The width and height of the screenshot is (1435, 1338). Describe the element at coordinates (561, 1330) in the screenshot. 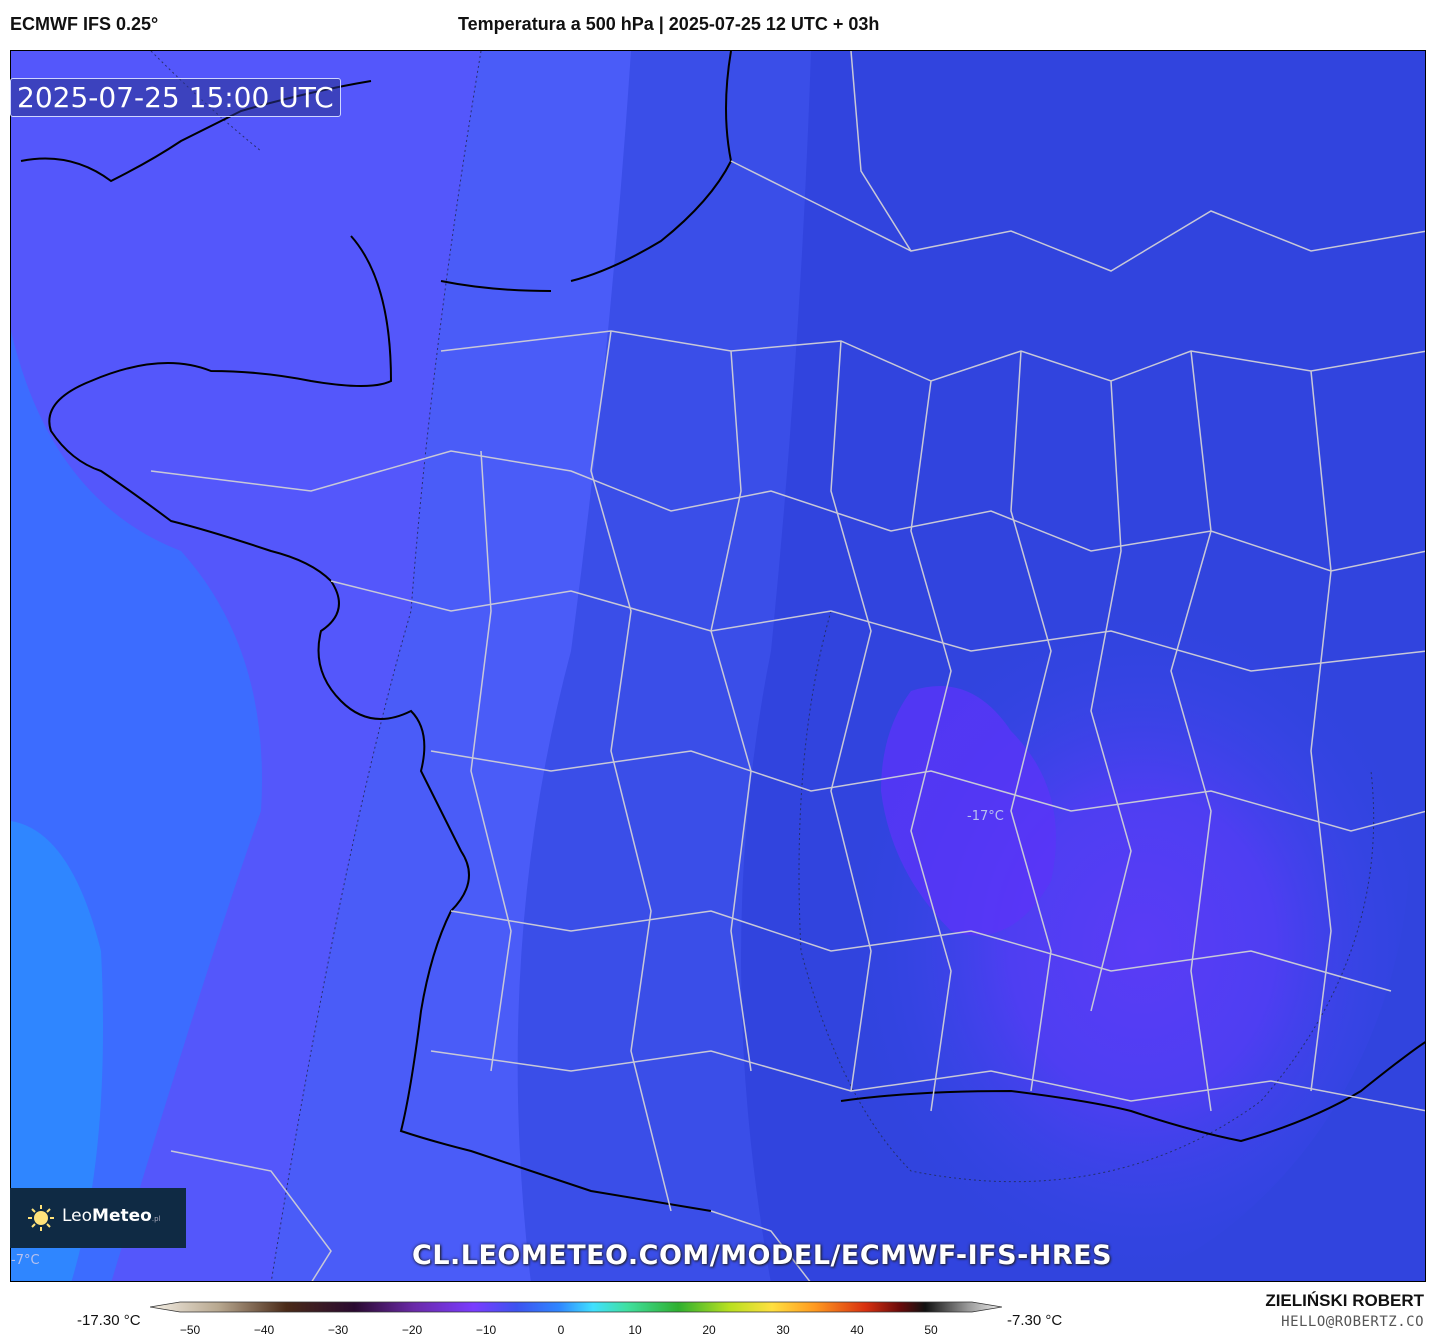

I see `colorbar-tick: 0` at that location.